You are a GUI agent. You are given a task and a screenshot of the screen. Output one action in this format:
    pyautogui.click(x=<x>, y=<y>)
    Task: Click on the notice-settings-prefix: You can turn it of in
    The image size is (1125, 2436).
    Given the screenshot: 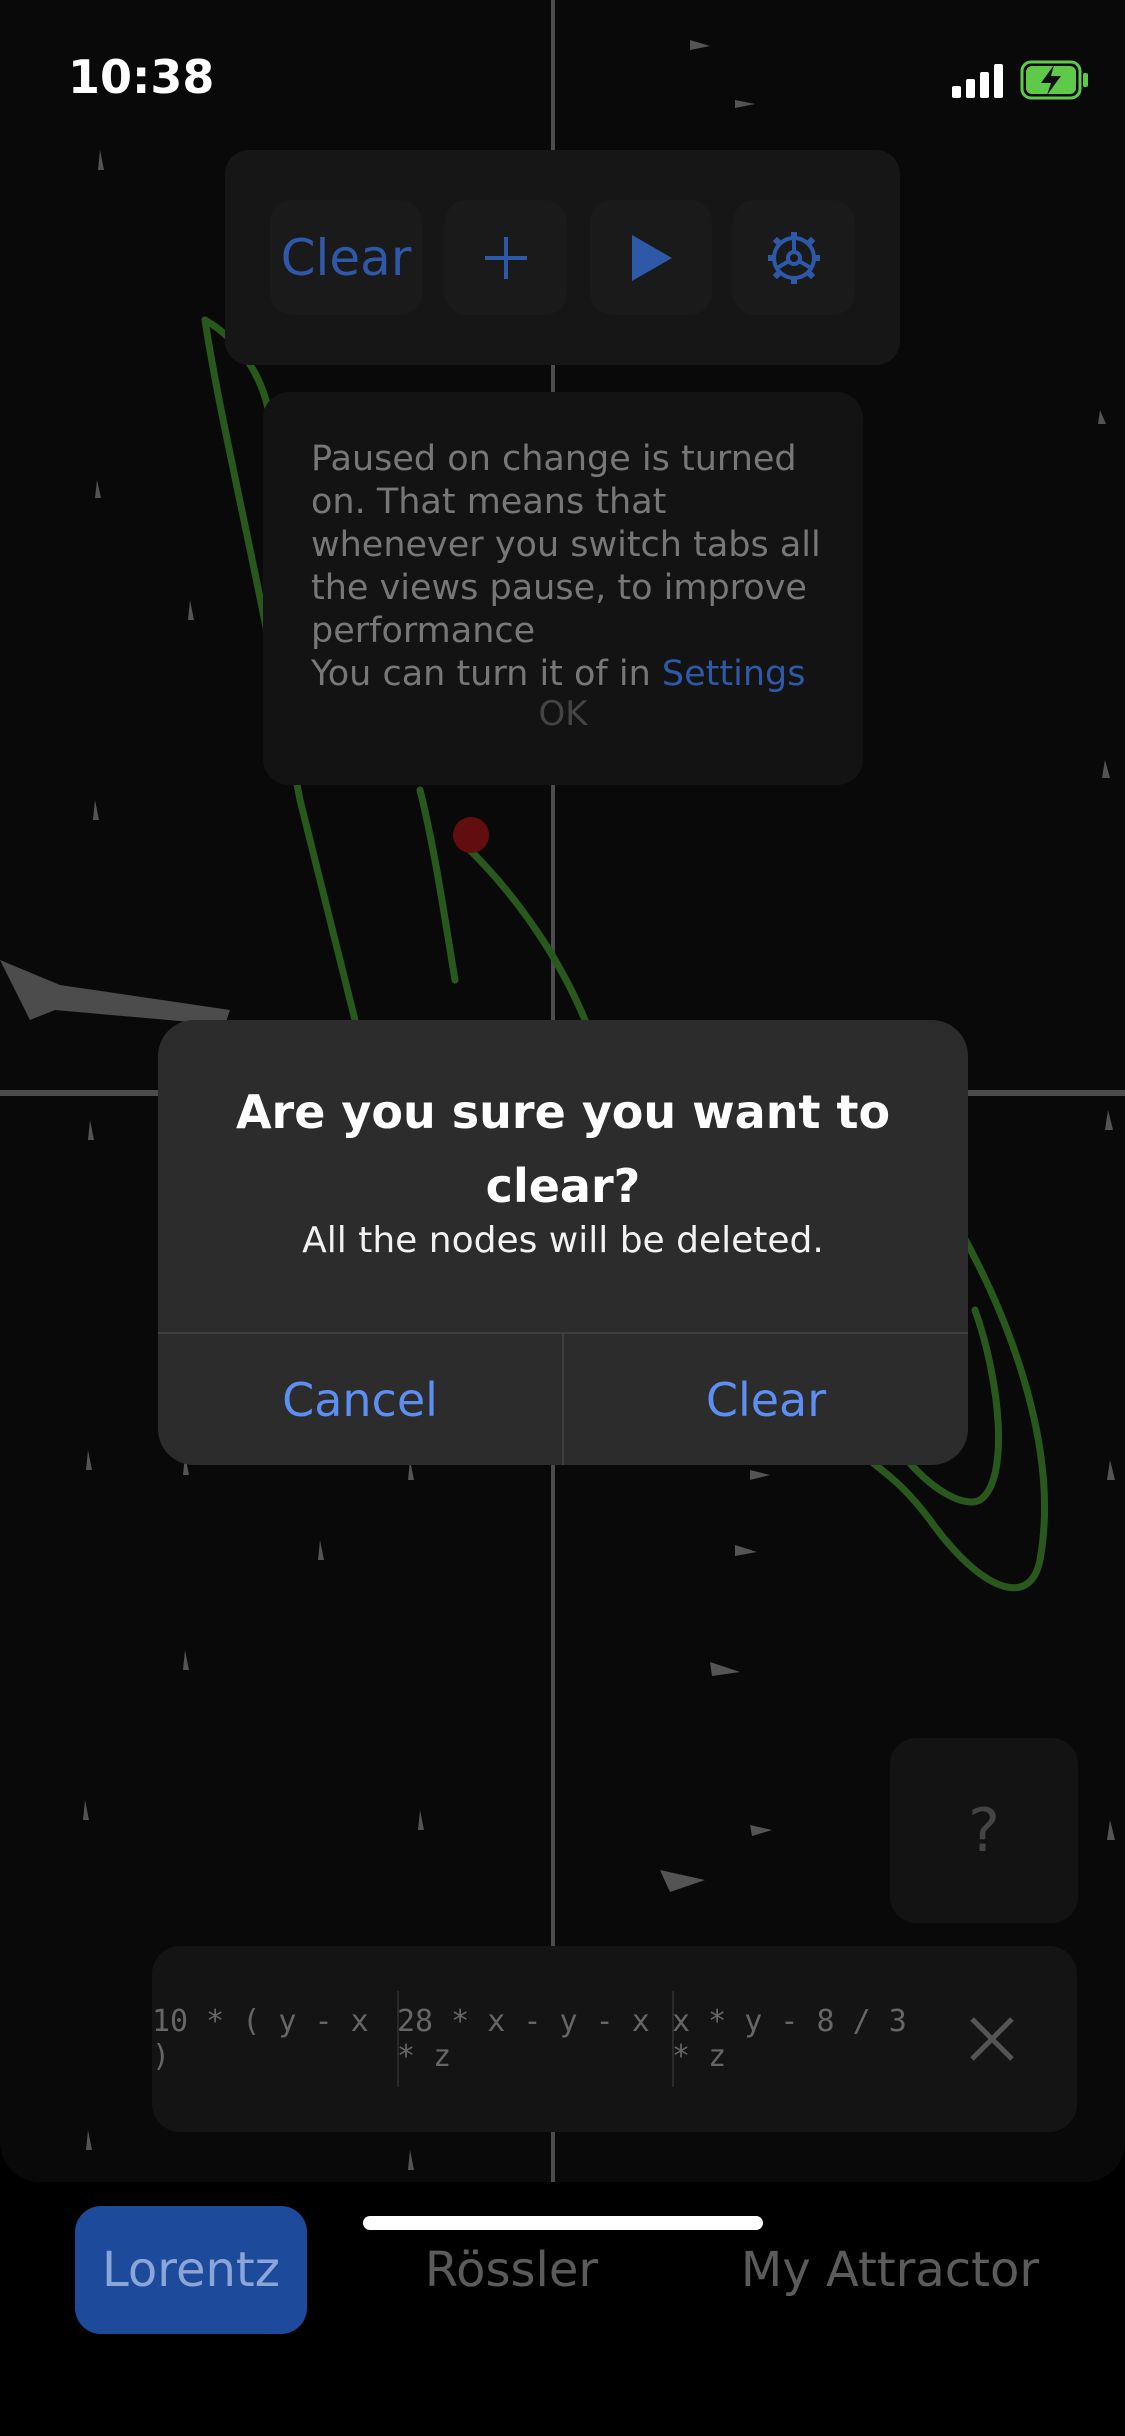 What is the action you would take?
    pyautogui.click(x=486, y=674)
    